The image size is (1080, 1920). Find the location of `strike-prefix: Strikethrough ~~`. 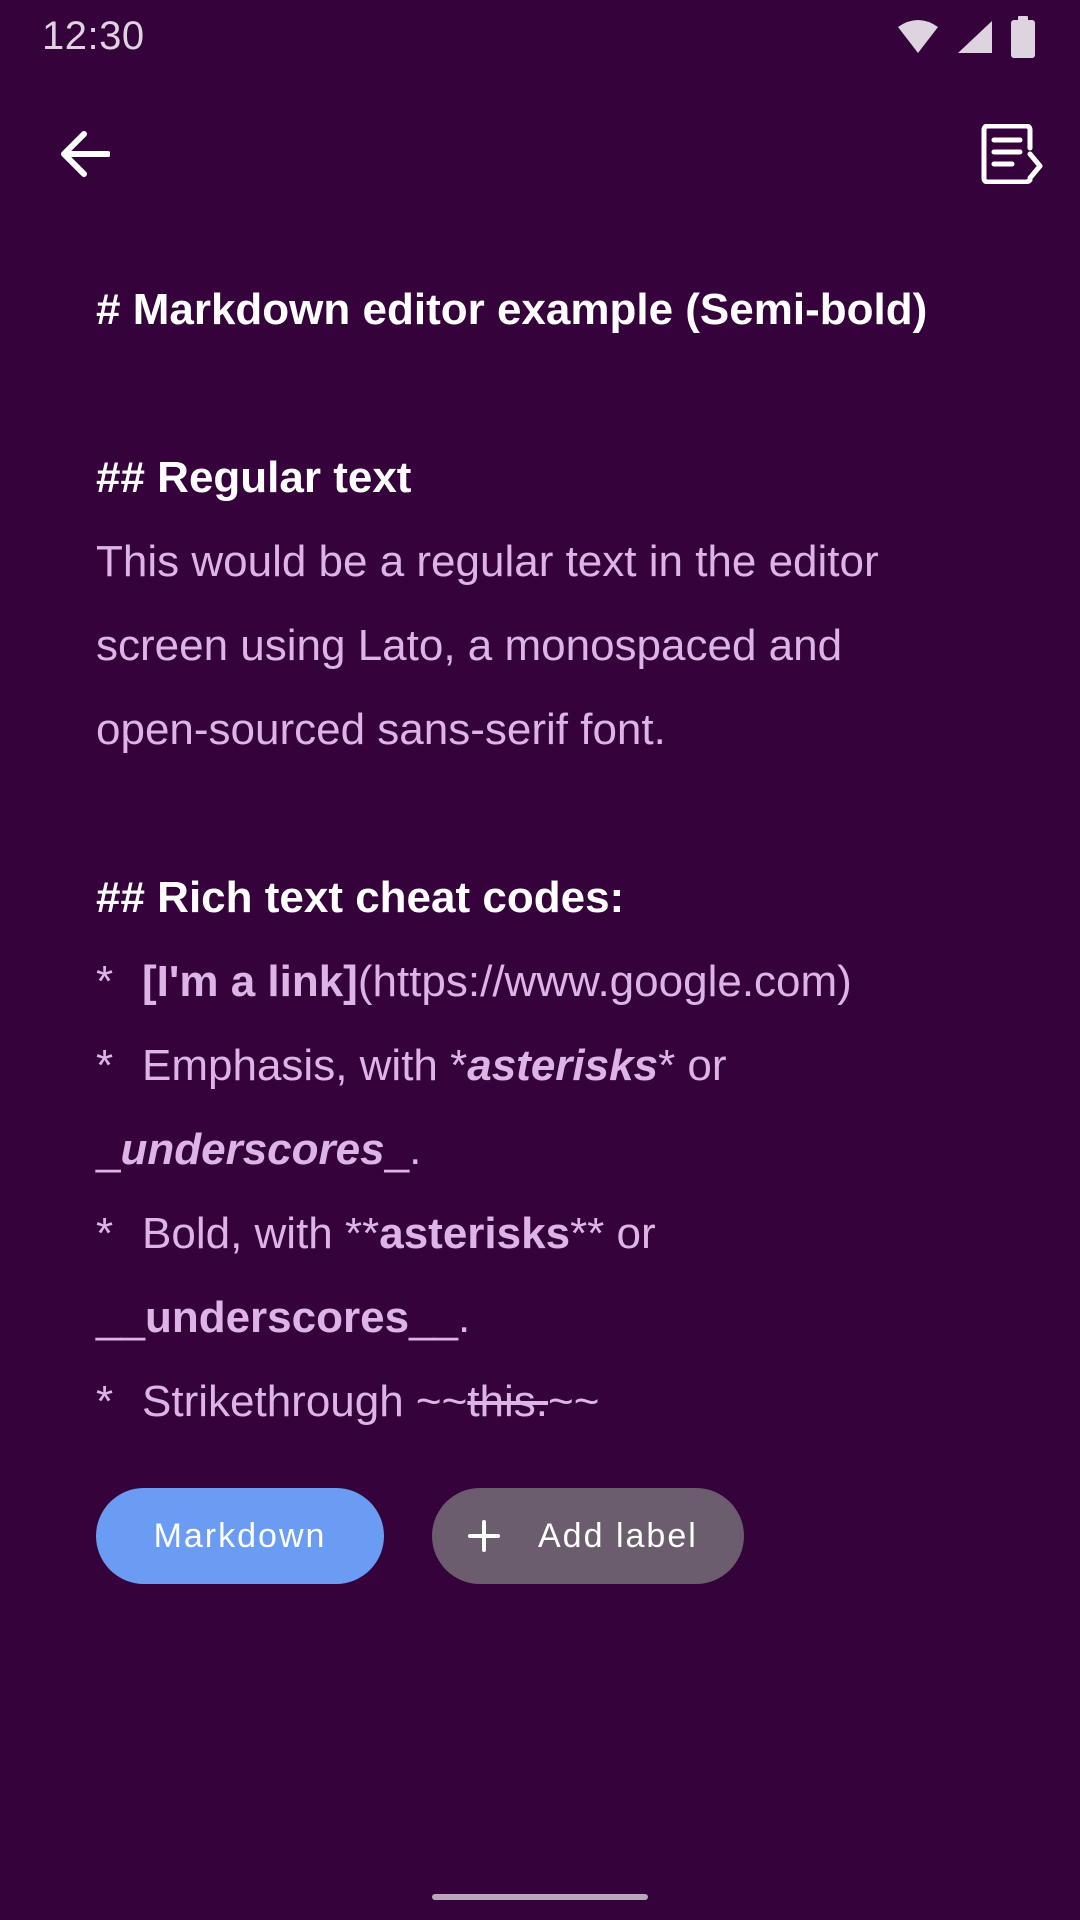

strike-prefix: Strikethrough ~~ is located at coordinates (305, 1401).